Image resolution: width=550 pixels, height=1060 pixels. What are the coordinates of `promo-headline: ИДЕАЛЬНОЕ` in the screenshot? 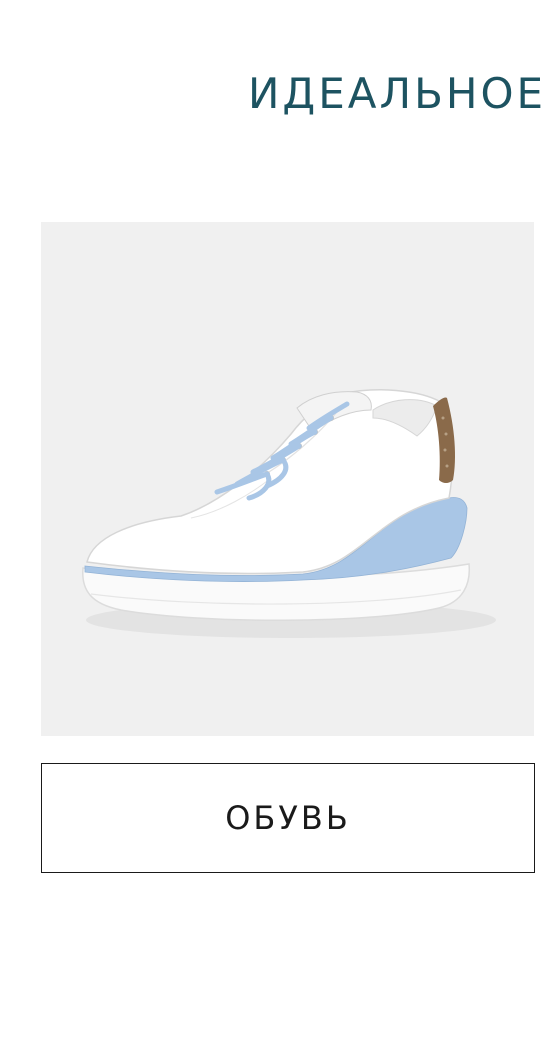 It's located at (397, 93).